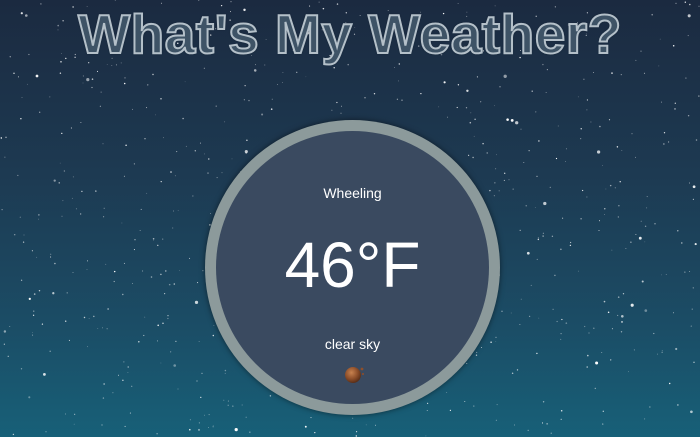 The image size is (700, 437). What do you see at coordinates (354, 375) in the screenshot?
I see `clear-sky-night-icon` at bounding box center [354, 375].